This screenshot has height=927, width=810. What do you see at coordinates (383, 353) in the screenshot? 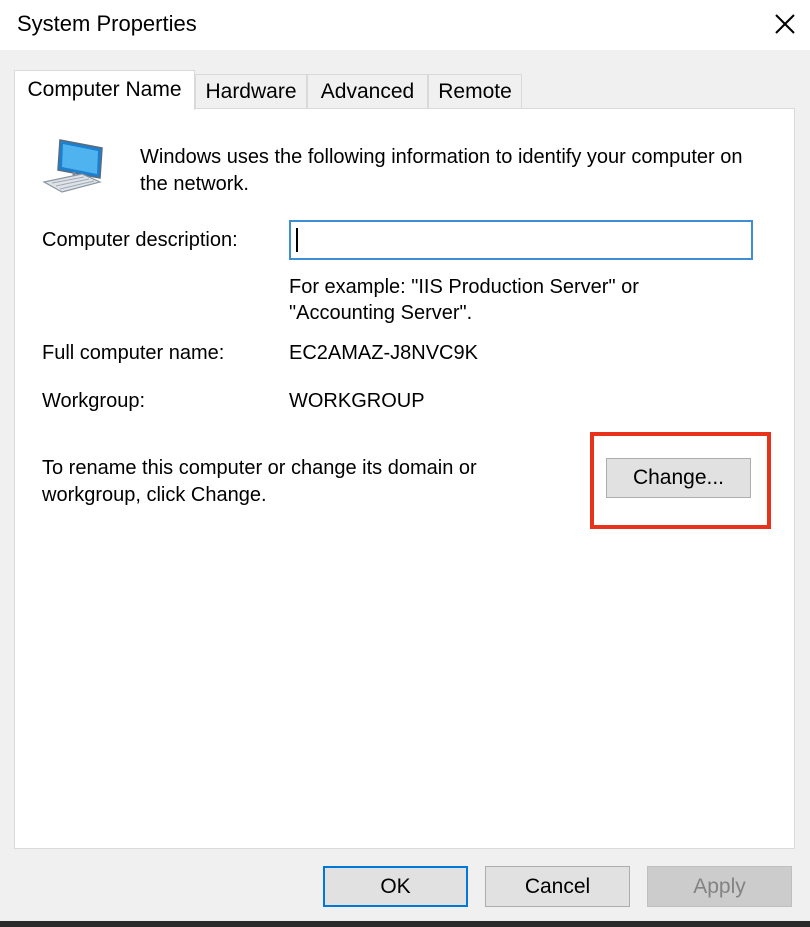
I see `full-computer-name-value: EC2AMAZ-J8NVC9K` at bounding box center [383, 353].